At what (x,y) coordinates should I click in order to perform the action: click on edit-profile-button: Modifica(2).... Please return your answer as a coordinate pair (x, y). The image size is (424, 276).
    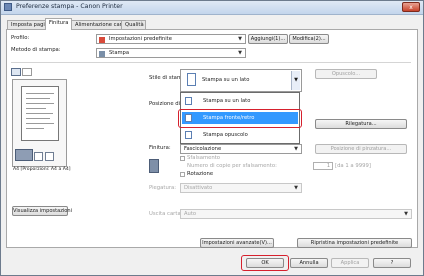
    Looking at the image, I should click on (309, 39).